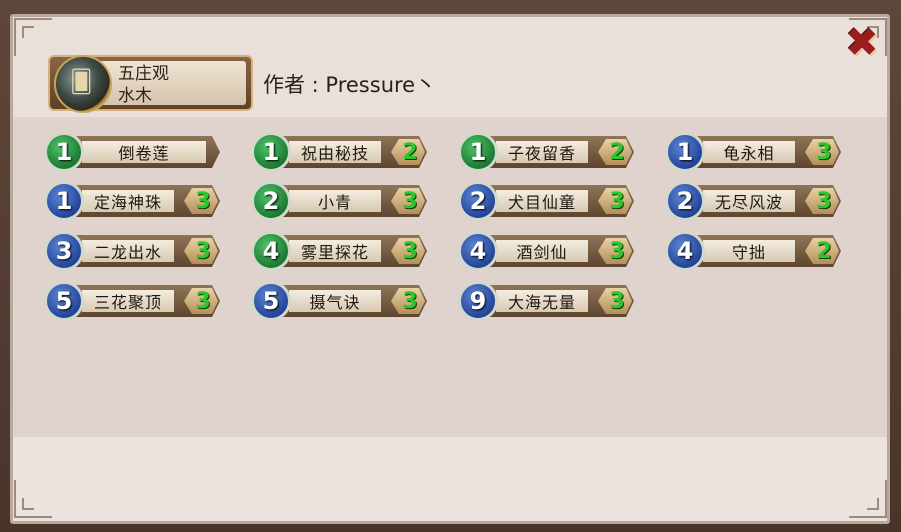  Describe the element at coordinates (350, 85) in the screenshot. I see `author-label: 作者 : Pressure丶` at that location.